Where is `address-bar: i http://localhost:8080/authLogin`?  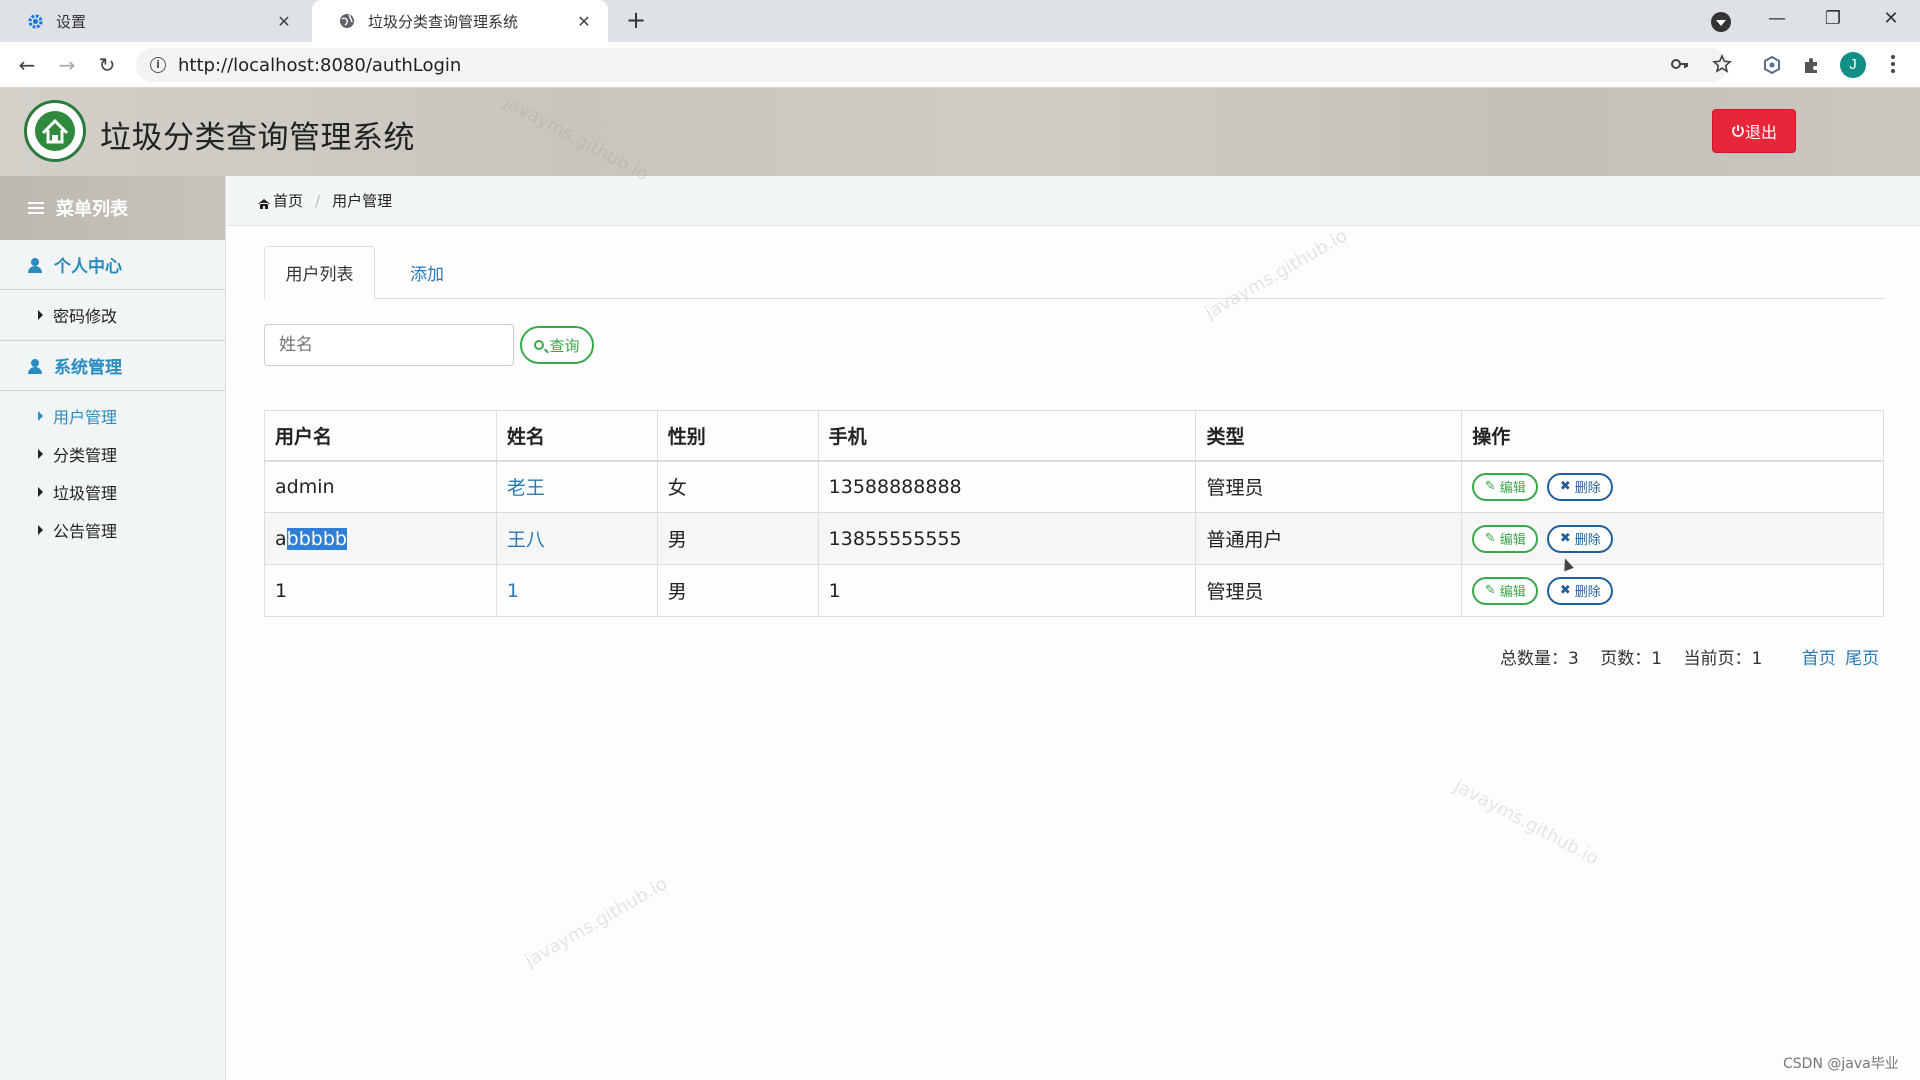 address-bar: i http://localhost:8080/authLogin is located at coordinates (932, 65).